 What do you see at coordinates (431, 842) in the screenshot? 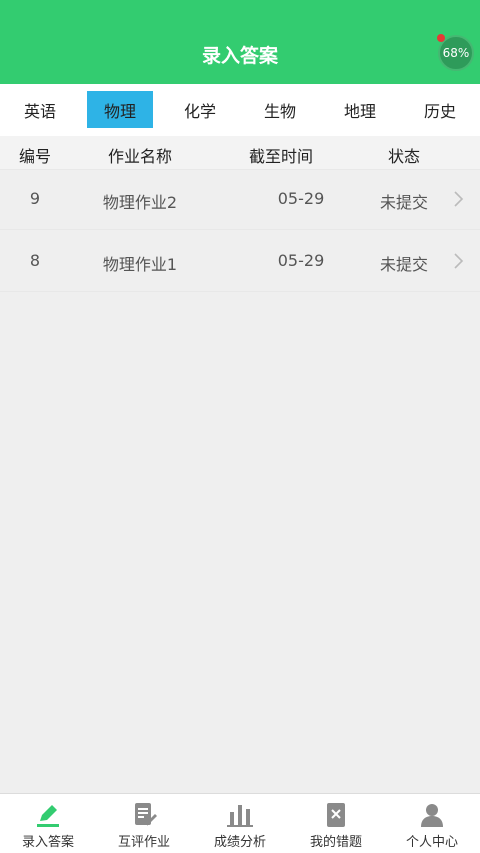
I see `nav-label: 个人中心` at bounding box center [431, 842].